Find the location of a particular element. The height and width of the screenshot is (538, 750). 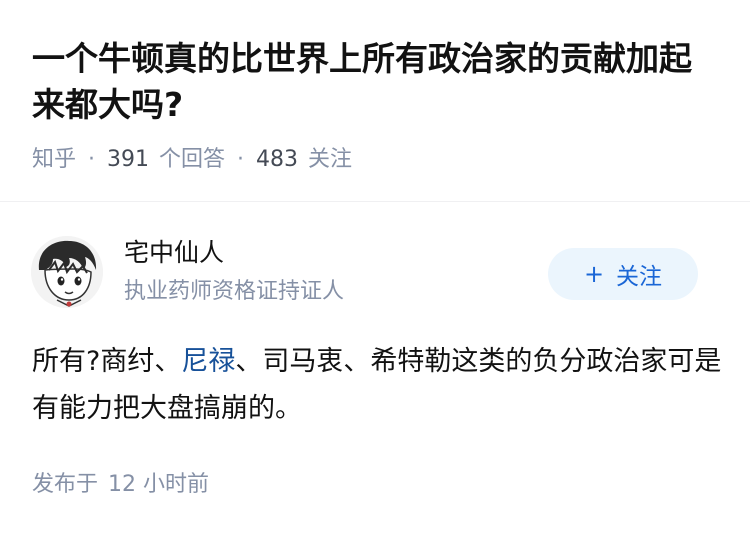

plus-icon: + is located at coordinates (594, 274).